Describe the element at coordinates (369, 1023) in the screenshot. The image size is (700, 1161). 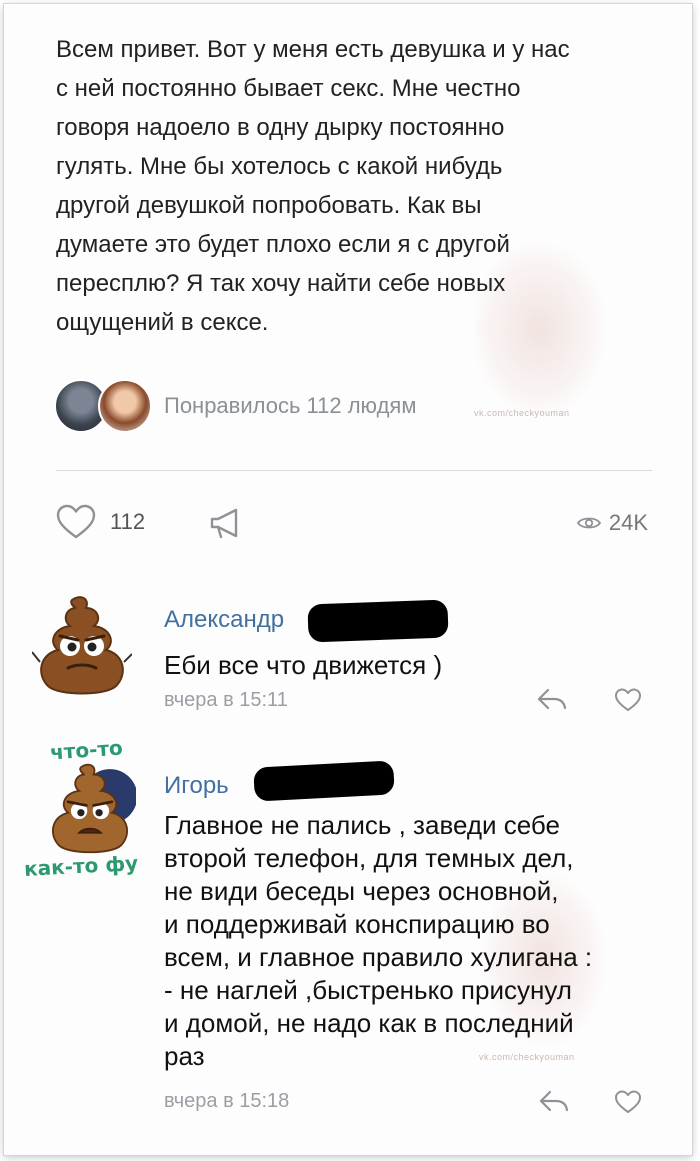
I see `comment-line: и домой, не надо как в последний` at that location.